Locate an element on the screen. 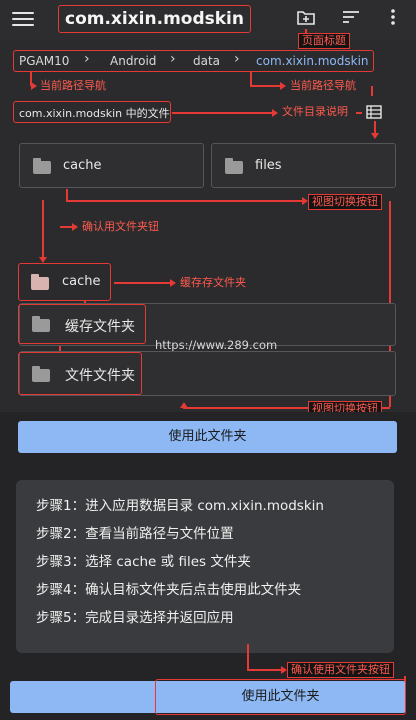 Image resolution: width=416 pixels, height=720 pixels. folder-label: 缓存文件夹 is located at coordinates (100, 327).